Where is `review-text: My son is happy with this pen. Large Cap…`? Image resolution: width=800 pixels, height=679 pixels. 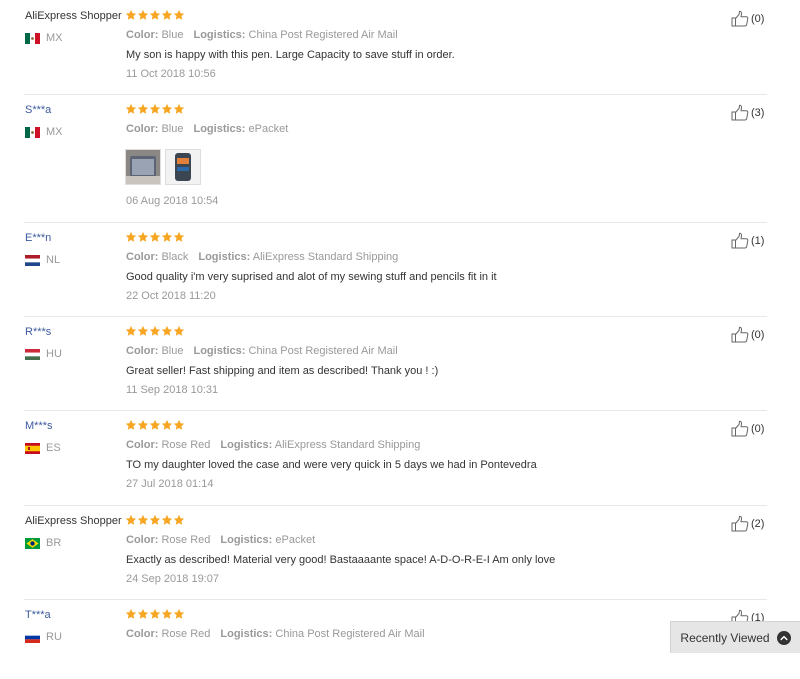 review-text: My son is happy with this pen. Large Cap… is located at coordinates (290, 55).